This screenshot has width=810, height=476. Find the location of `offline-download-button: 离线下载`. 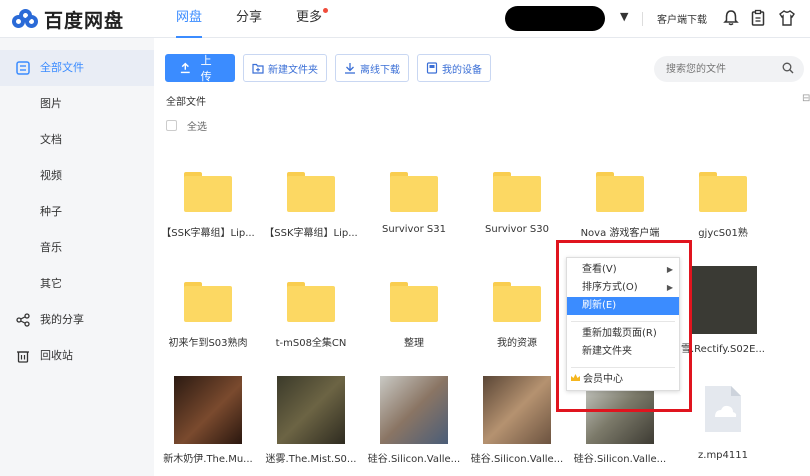

offline-download-button: 离线下载 is located at coordinates (372, 68).